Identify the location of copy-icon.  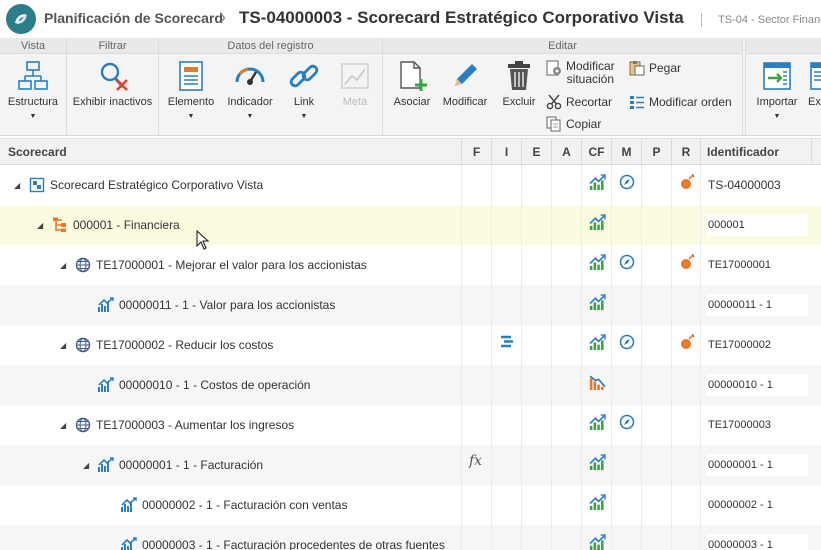
(554, 124).